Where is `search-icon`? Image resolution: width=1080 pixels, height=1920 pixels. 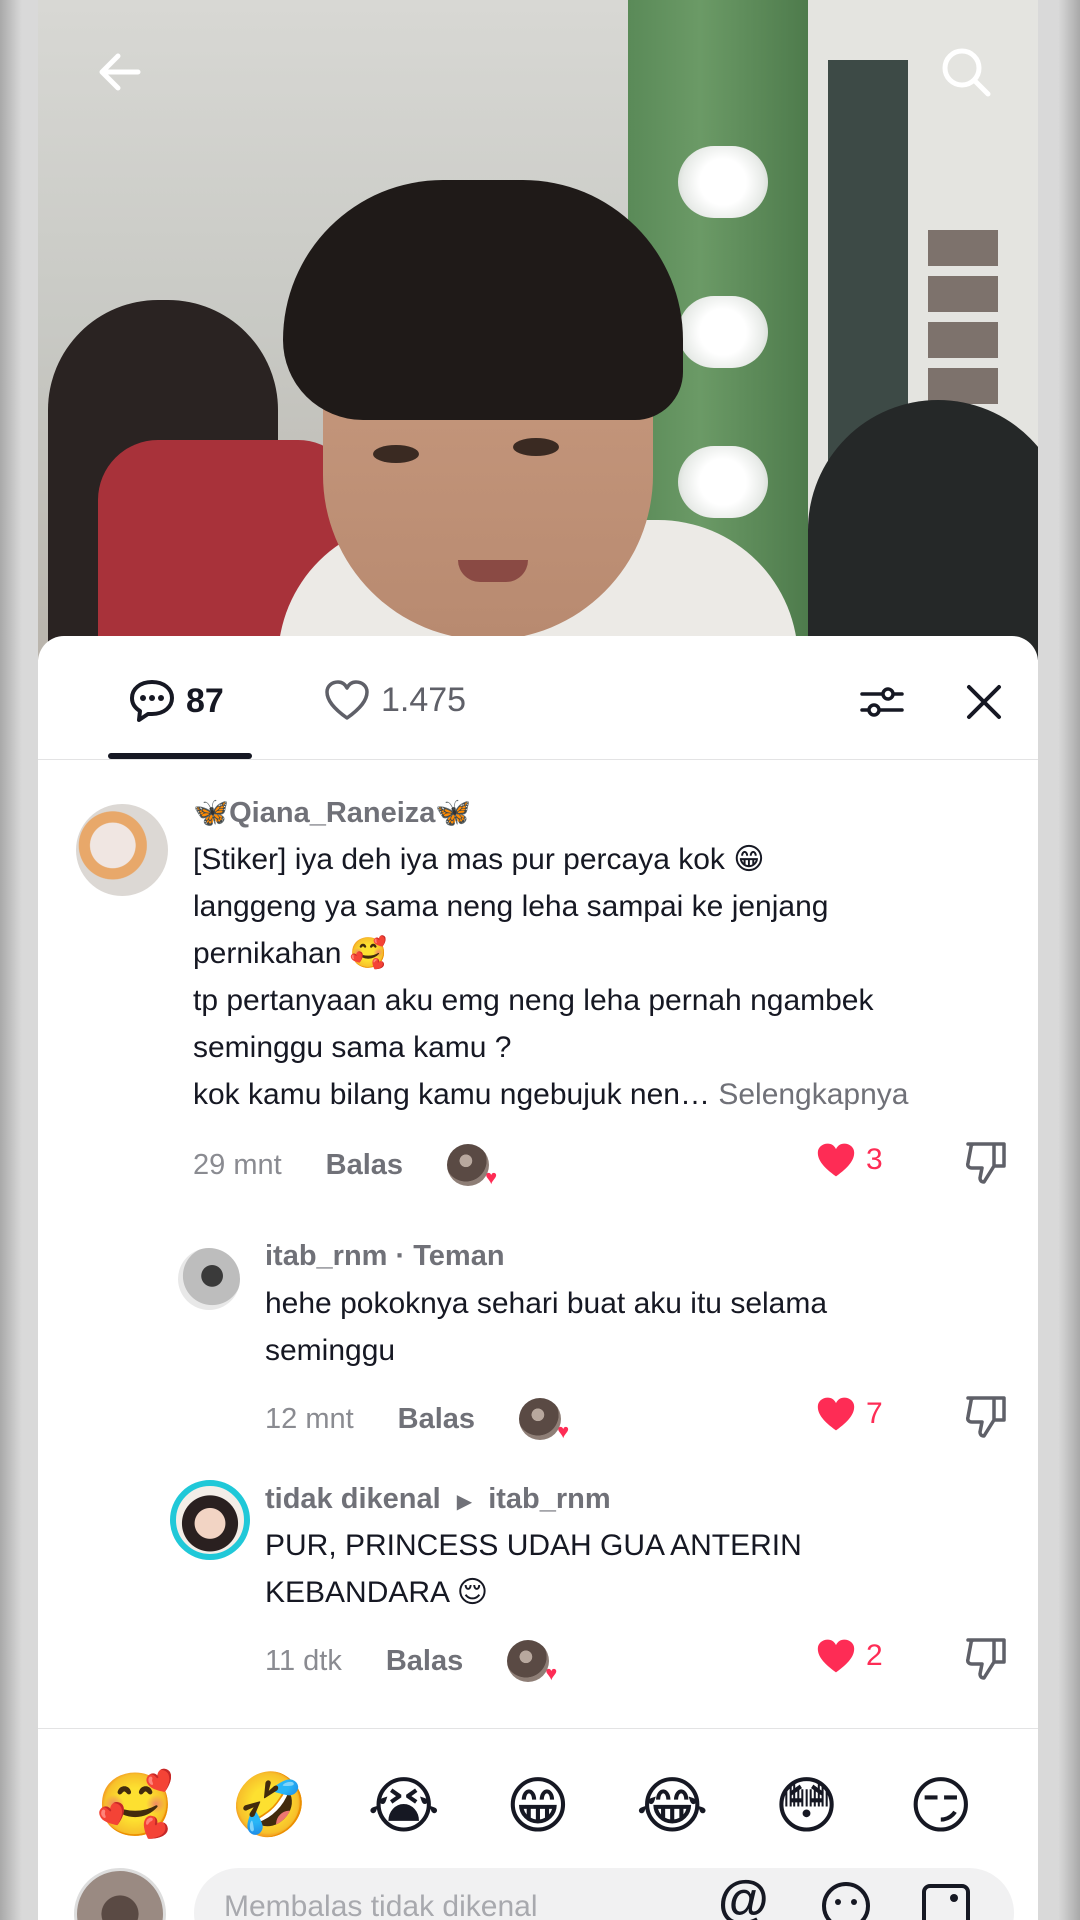
search-icon is located at coordinates (966, 72).